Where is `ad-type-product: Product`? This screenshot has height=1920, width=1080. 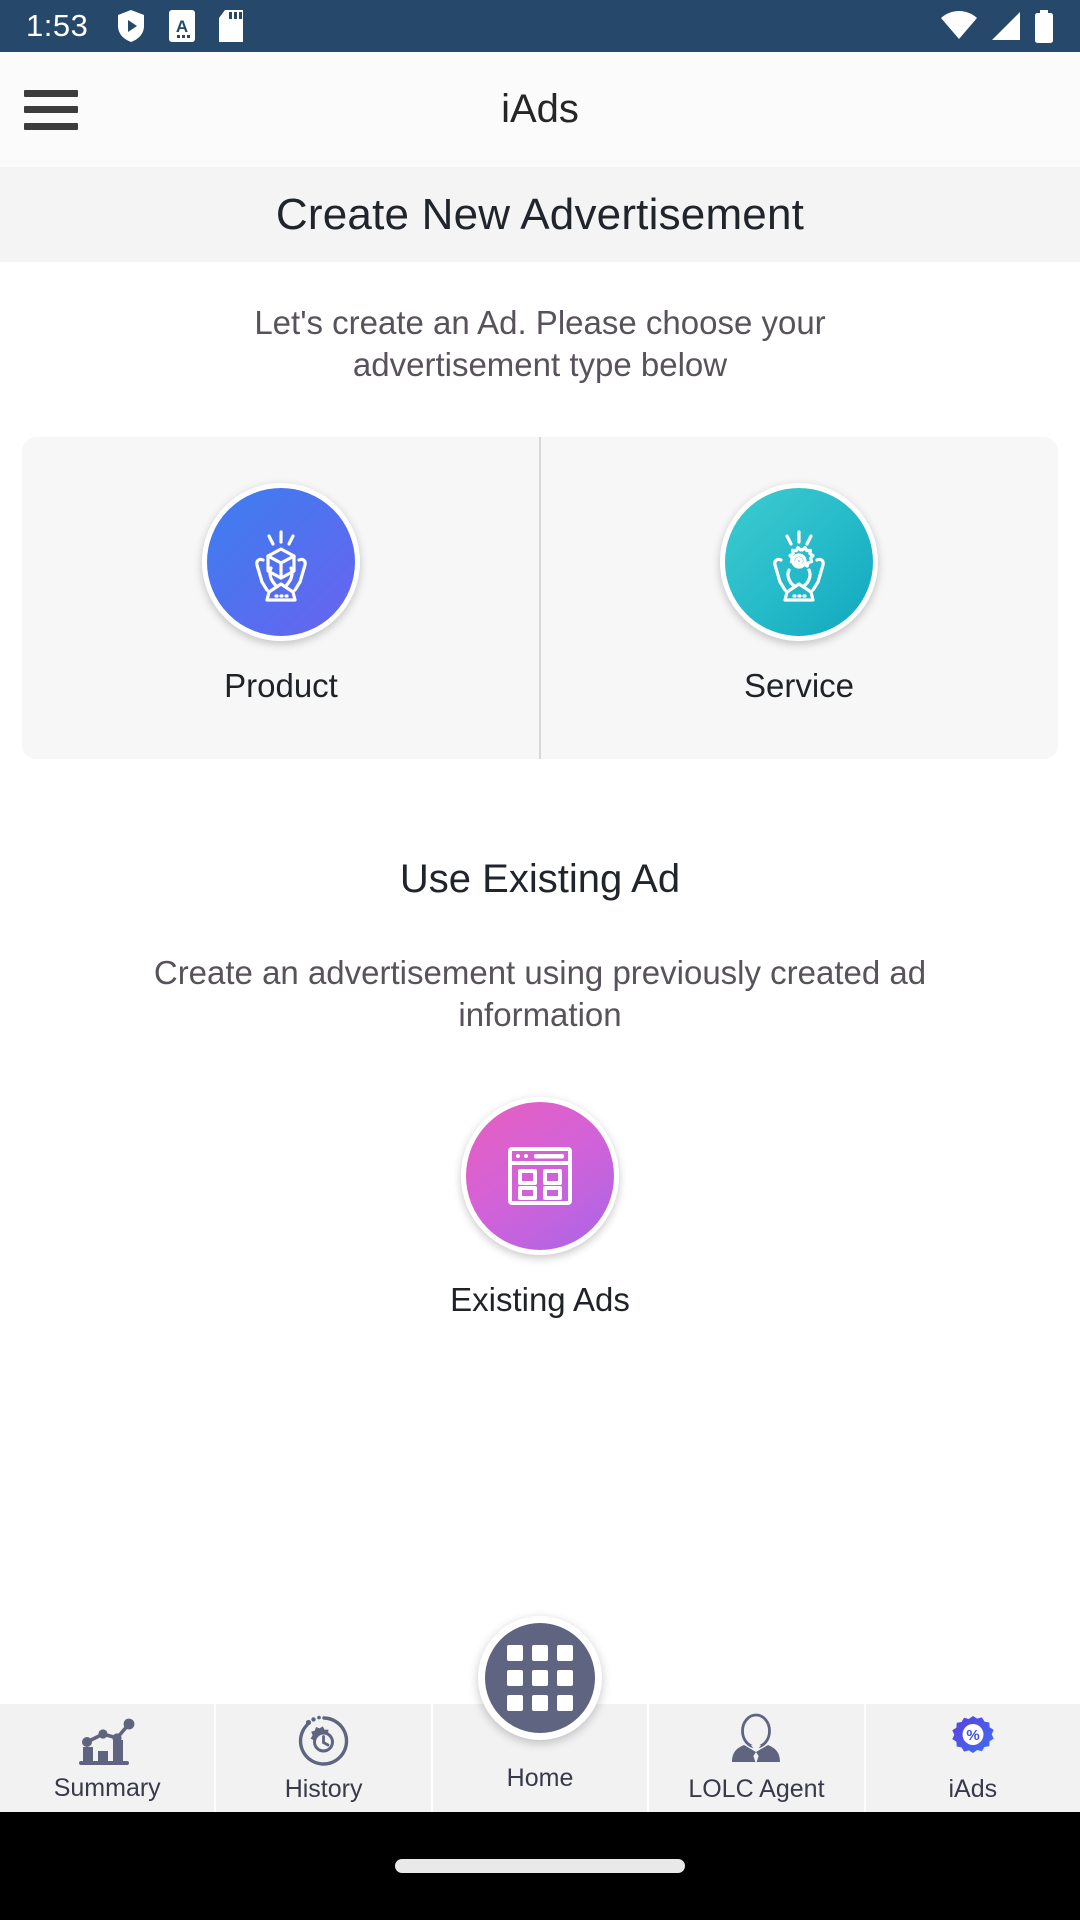 ad-type-product: Product is located at coordinates (281, 598).